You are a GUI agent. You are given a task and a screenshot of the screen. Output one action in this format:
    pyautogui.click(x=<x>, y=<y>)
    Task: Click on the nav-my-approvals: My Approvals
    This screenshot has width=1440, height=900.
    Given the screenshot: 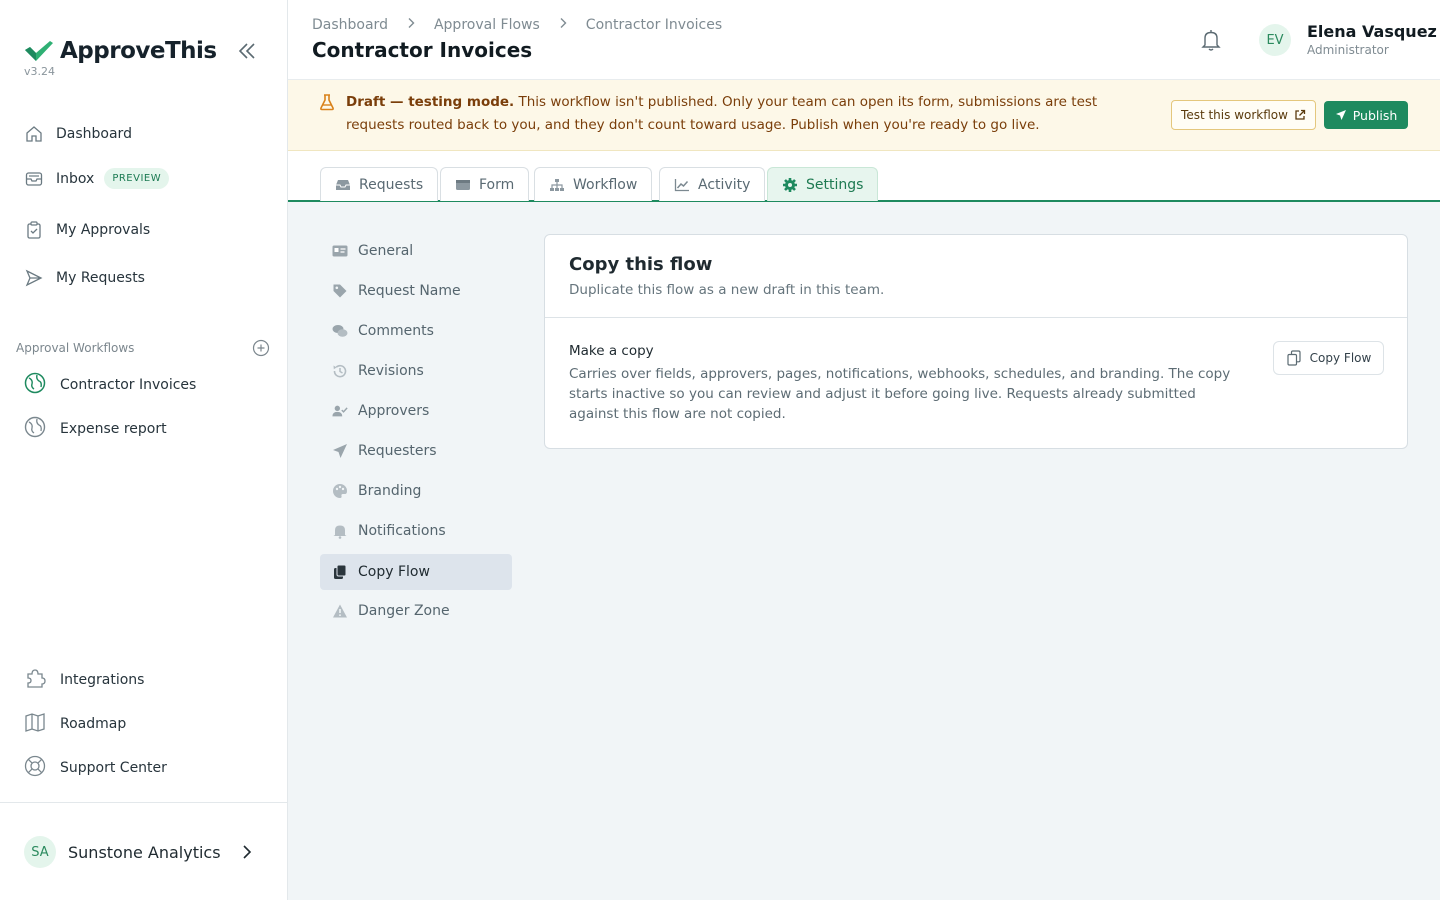 What is the action you would take?
    pyautogui.click(x=87, y=230)
    